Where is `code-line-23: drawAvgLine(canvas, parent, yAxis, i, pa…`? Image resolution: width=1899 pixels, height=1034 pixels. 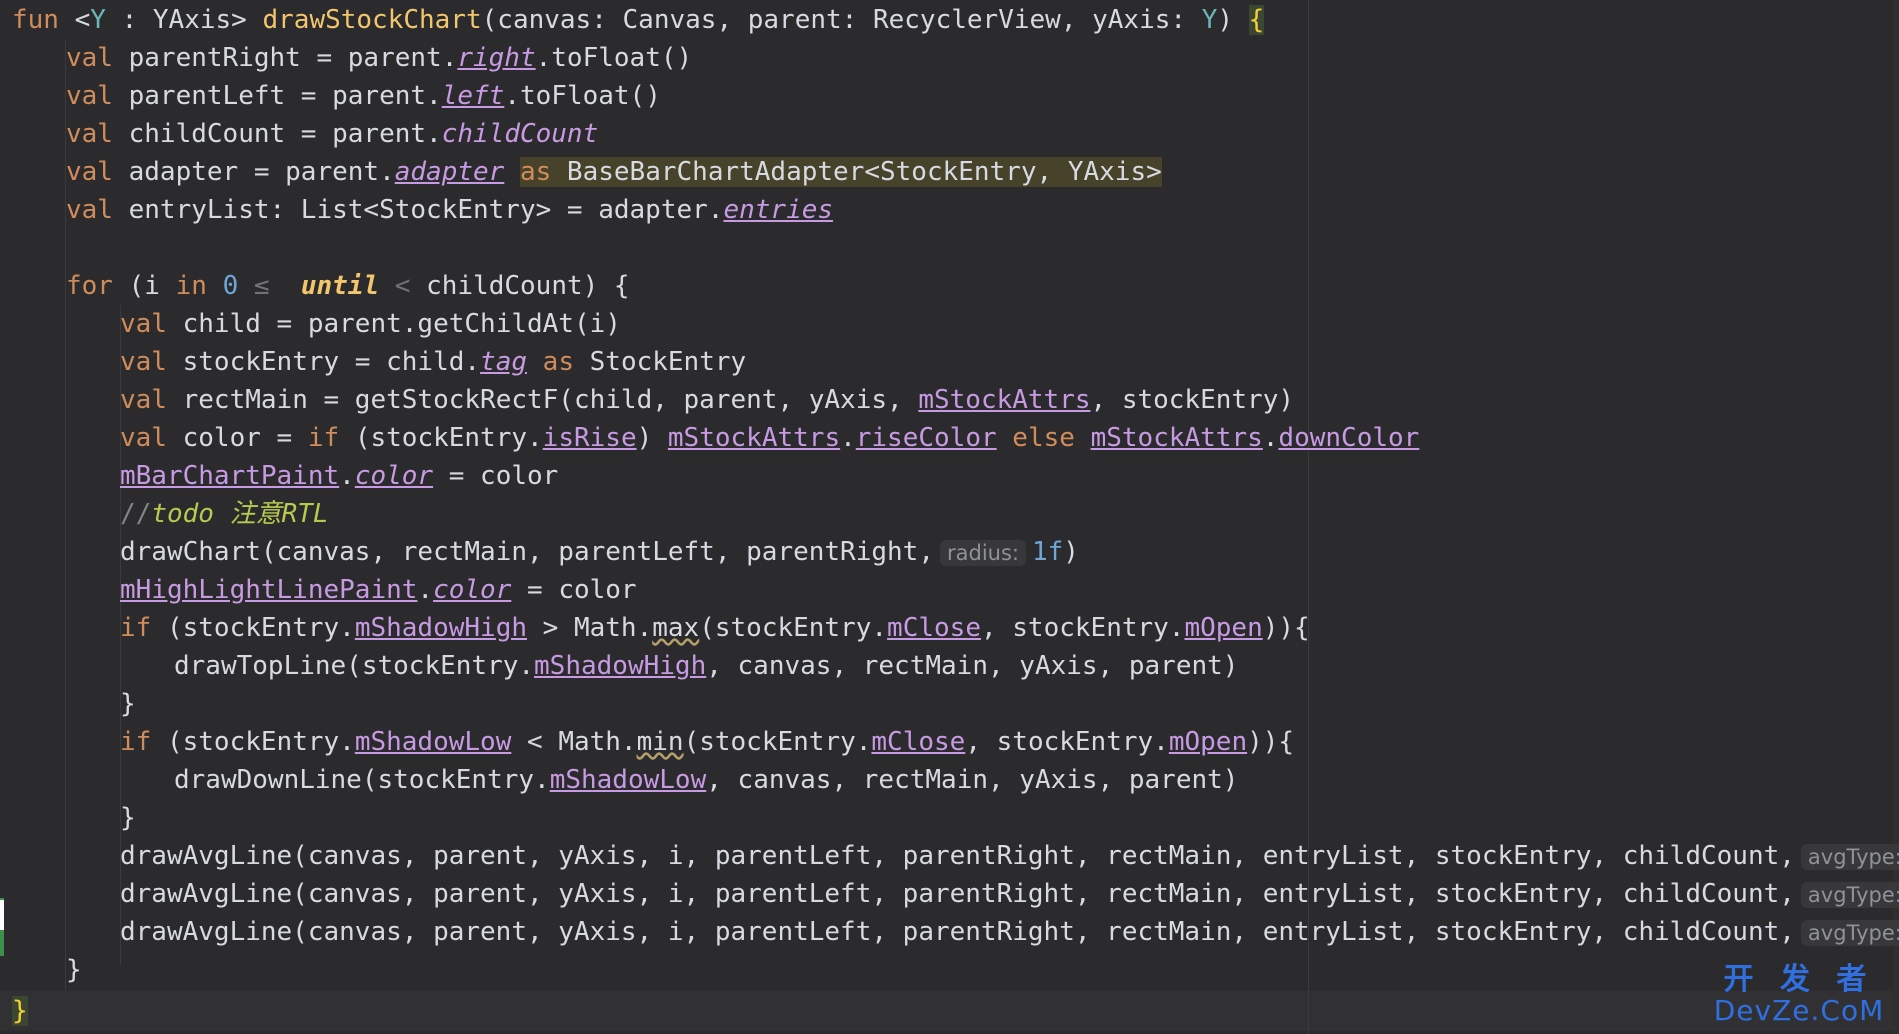
code-line-23: drawAvgLine(canvas, parent, yAxis, i, pa… is located at coordinates (1009, 856).